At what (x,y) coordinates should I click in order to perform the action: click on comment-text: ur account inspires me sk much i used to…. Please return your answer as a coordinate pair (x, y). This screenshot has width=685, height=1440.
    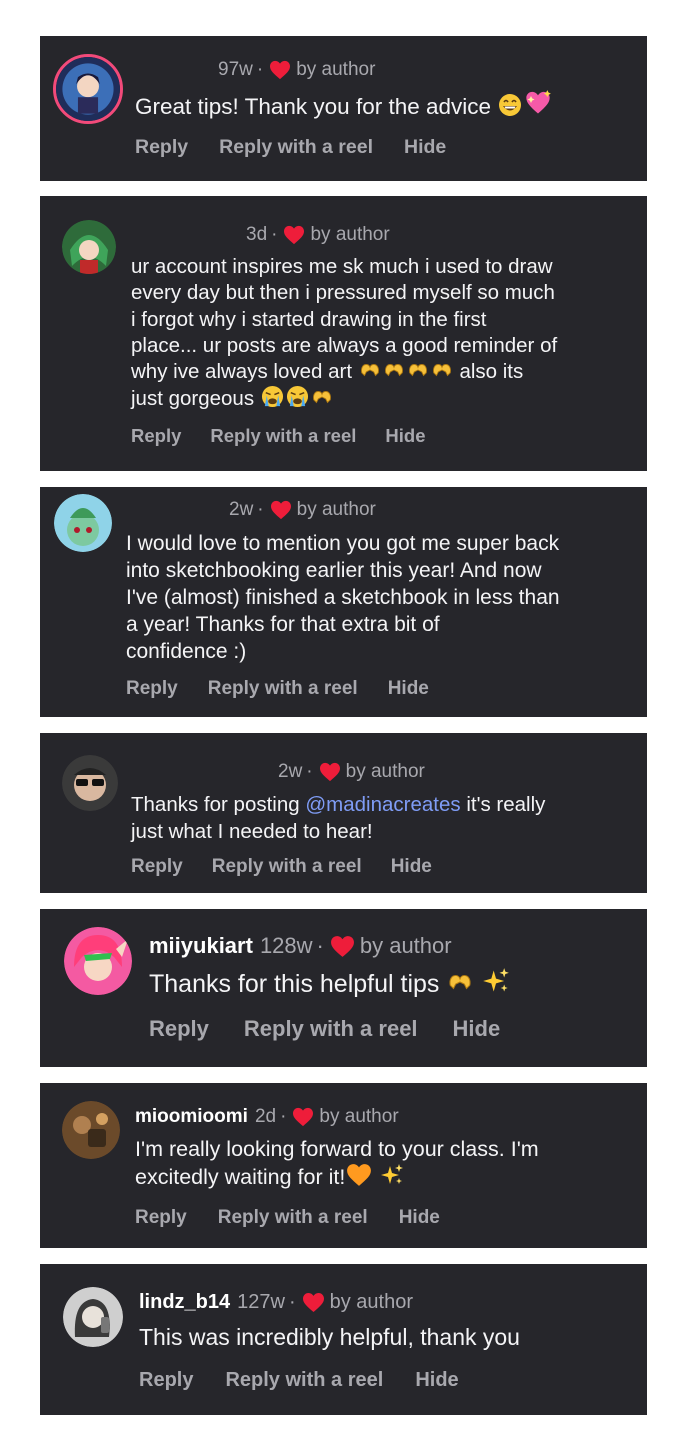
    Looking at the image, I should click on (344, 333).